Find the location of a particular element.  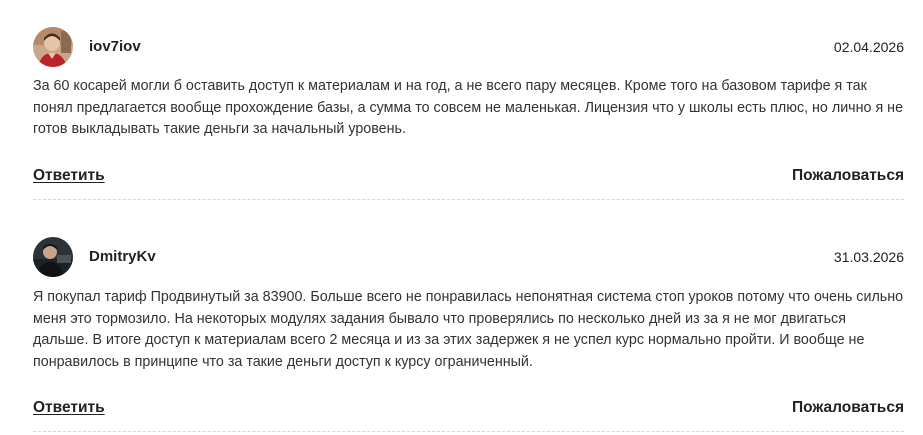

comment-header: iov7iov 02.04.2026 is located at coordinates (468, 47).